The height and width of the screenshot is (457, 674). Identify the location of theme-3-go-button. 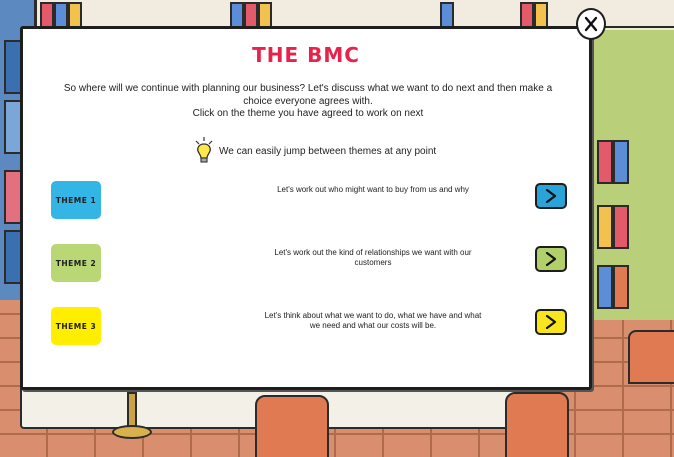
(551, 322).